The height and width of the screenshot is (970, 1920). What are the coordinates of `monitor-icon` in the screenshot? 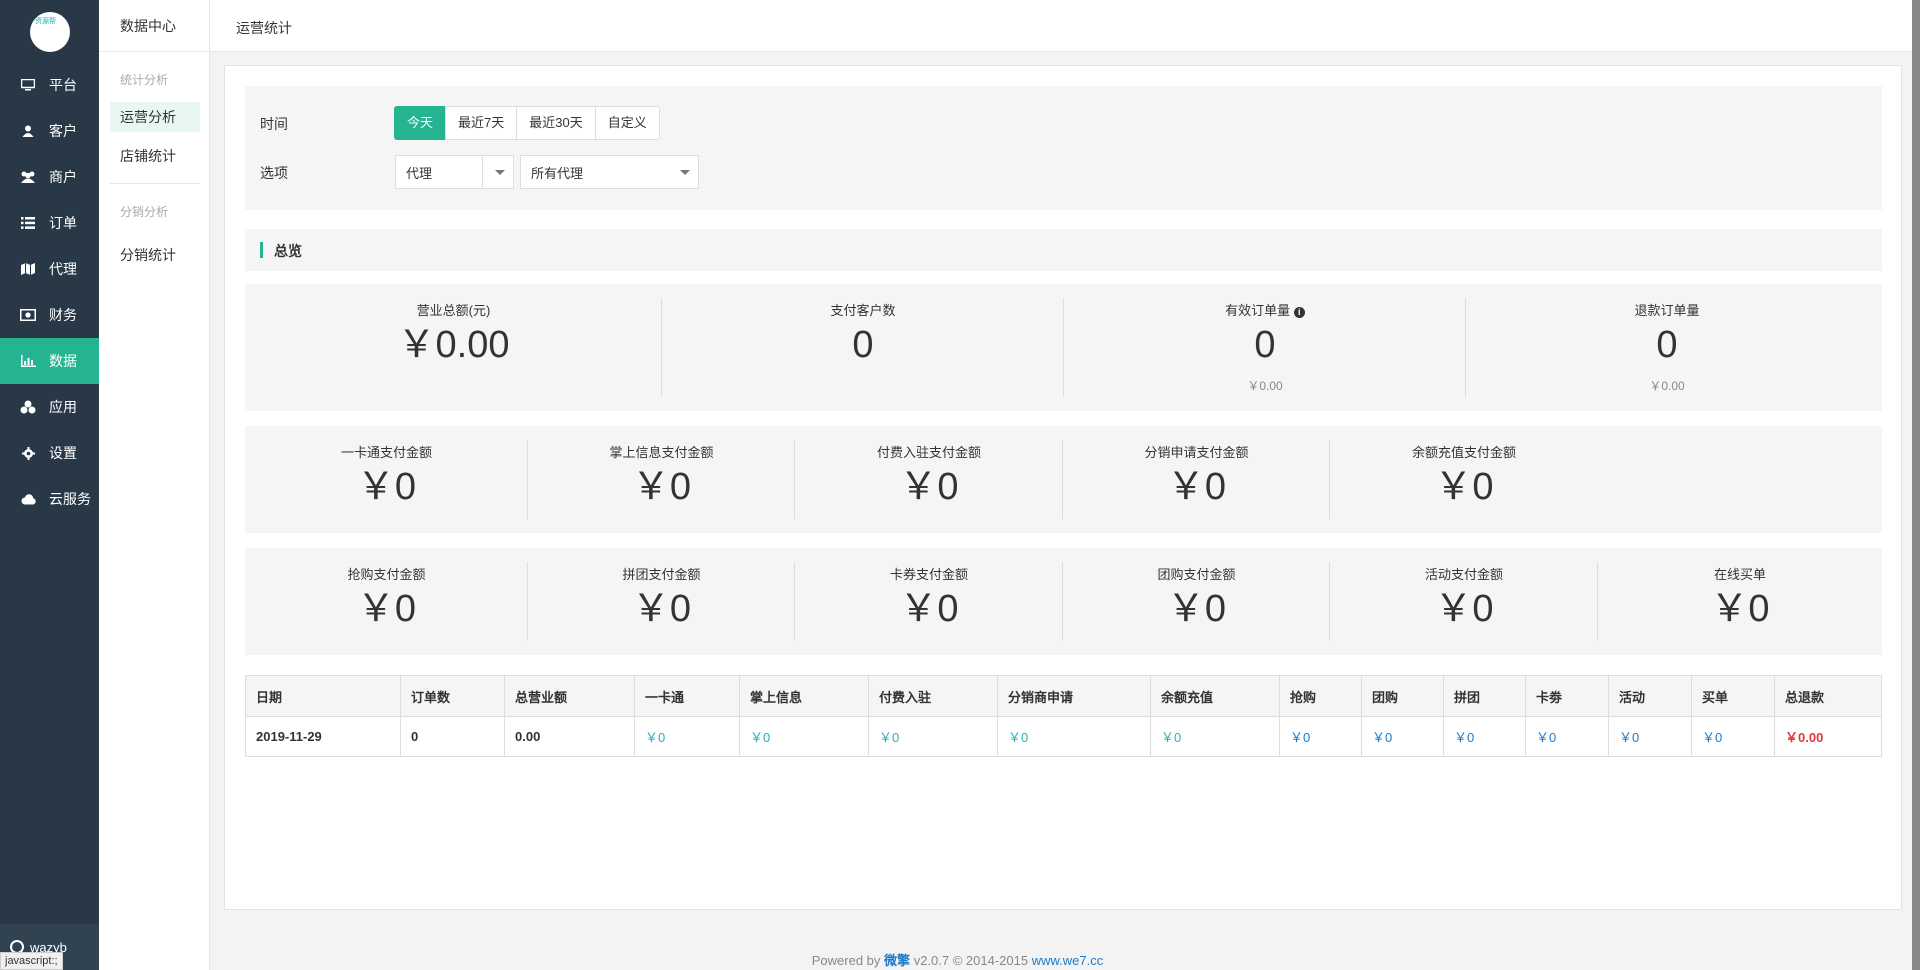 It's located at (28, 85).